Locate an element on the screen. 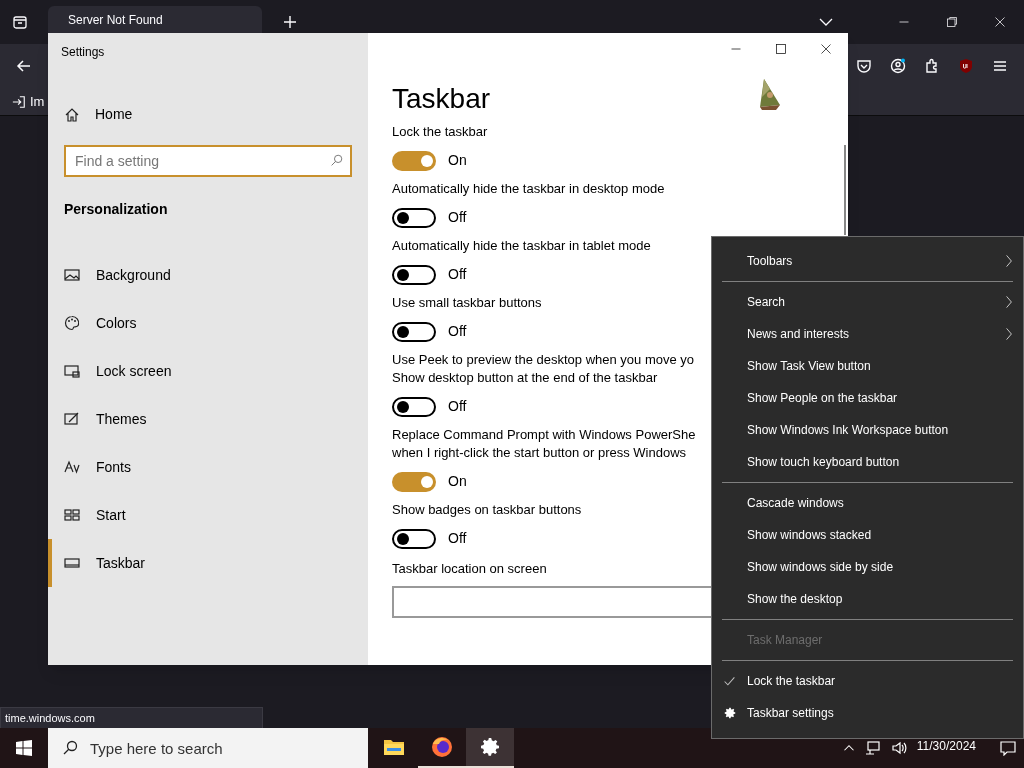 The width and height of the screenshot is (1024, 768). menu-item: Cascade windows is located at coordinates (867, 503).